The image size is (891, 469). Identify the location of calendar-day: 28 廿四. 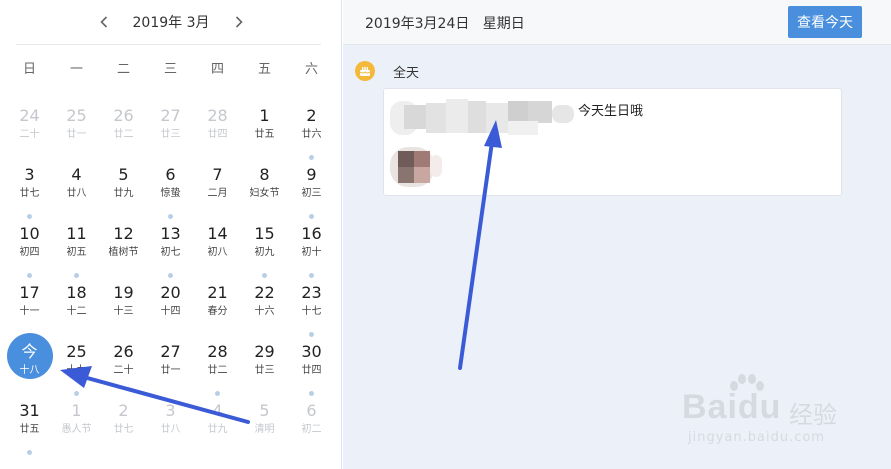
(217, 136).